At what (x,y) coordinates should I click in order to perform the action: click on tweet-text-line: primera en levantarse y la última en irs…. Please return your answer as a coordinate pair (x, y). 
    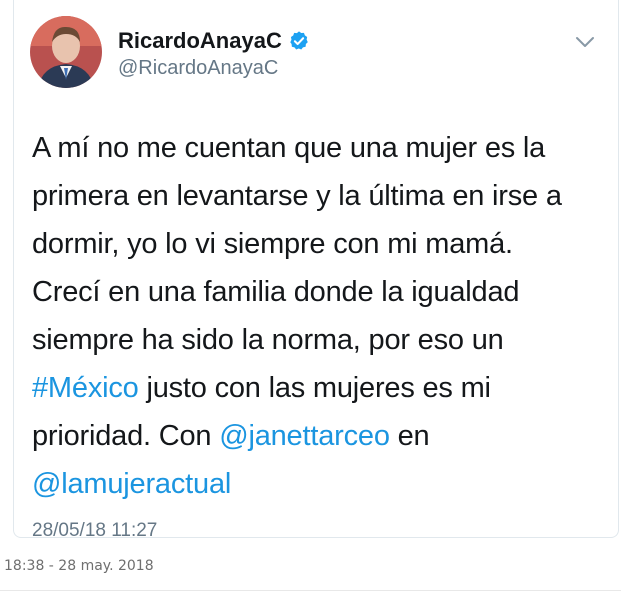
    Looking at the image, I should click on (322, 196).